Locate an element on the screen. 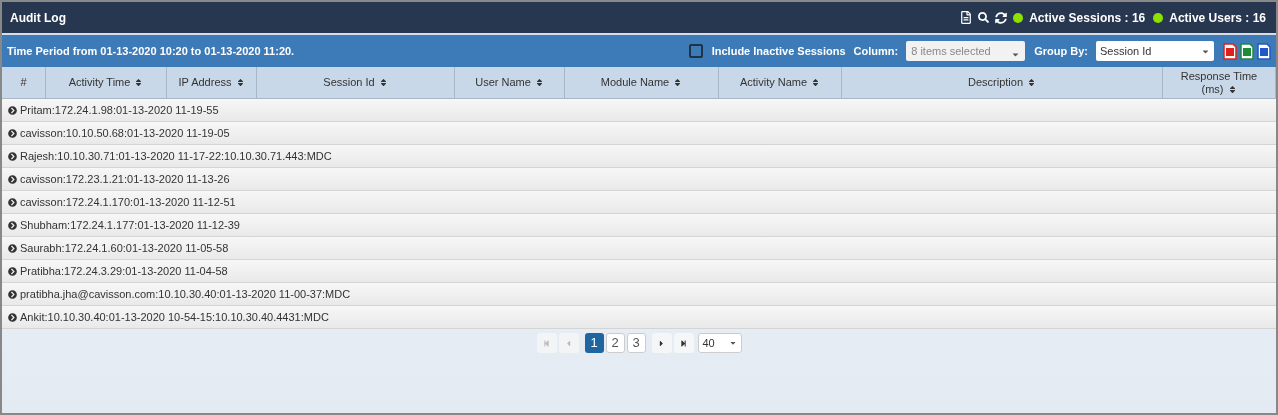 This screenshot has height=415, width=1278. column-header: # is located at coordinates (24, 82).